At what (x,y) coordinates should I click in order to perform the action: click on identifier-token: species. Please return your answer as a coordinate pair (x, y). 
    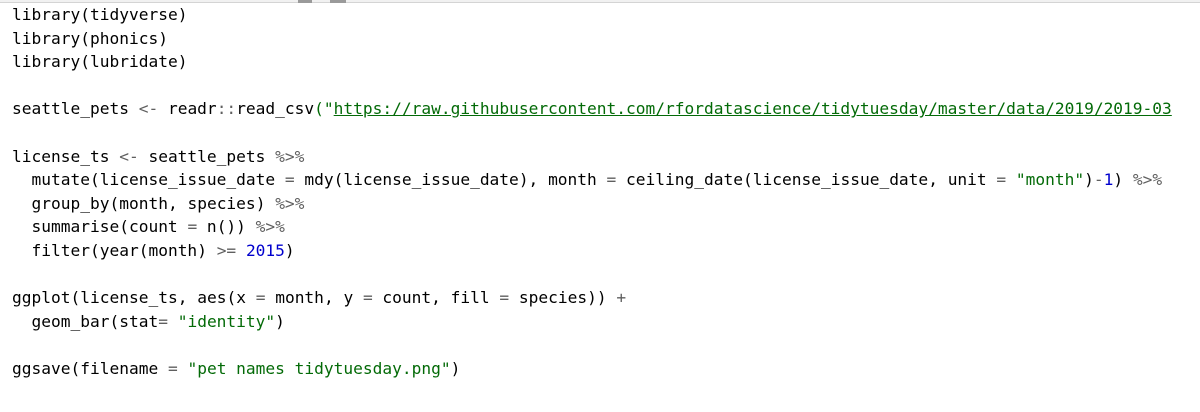
    Looking at the image, I should click on (548, 298).